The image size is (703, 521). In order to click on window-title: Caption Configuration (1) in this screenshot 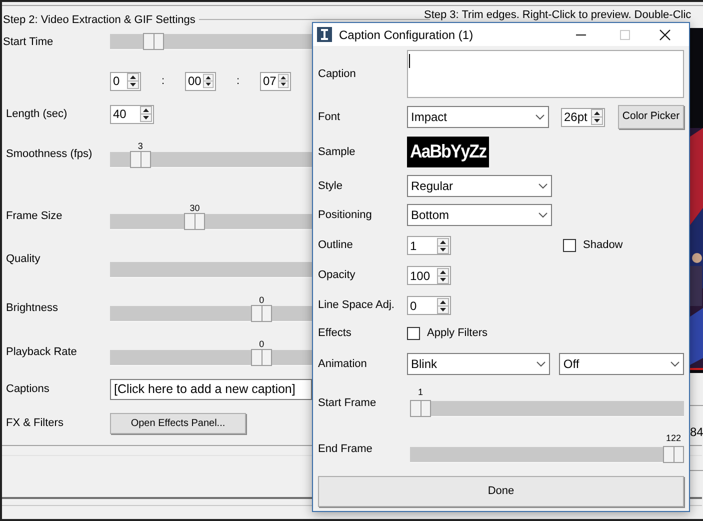, I will do `click(406, 35)`.